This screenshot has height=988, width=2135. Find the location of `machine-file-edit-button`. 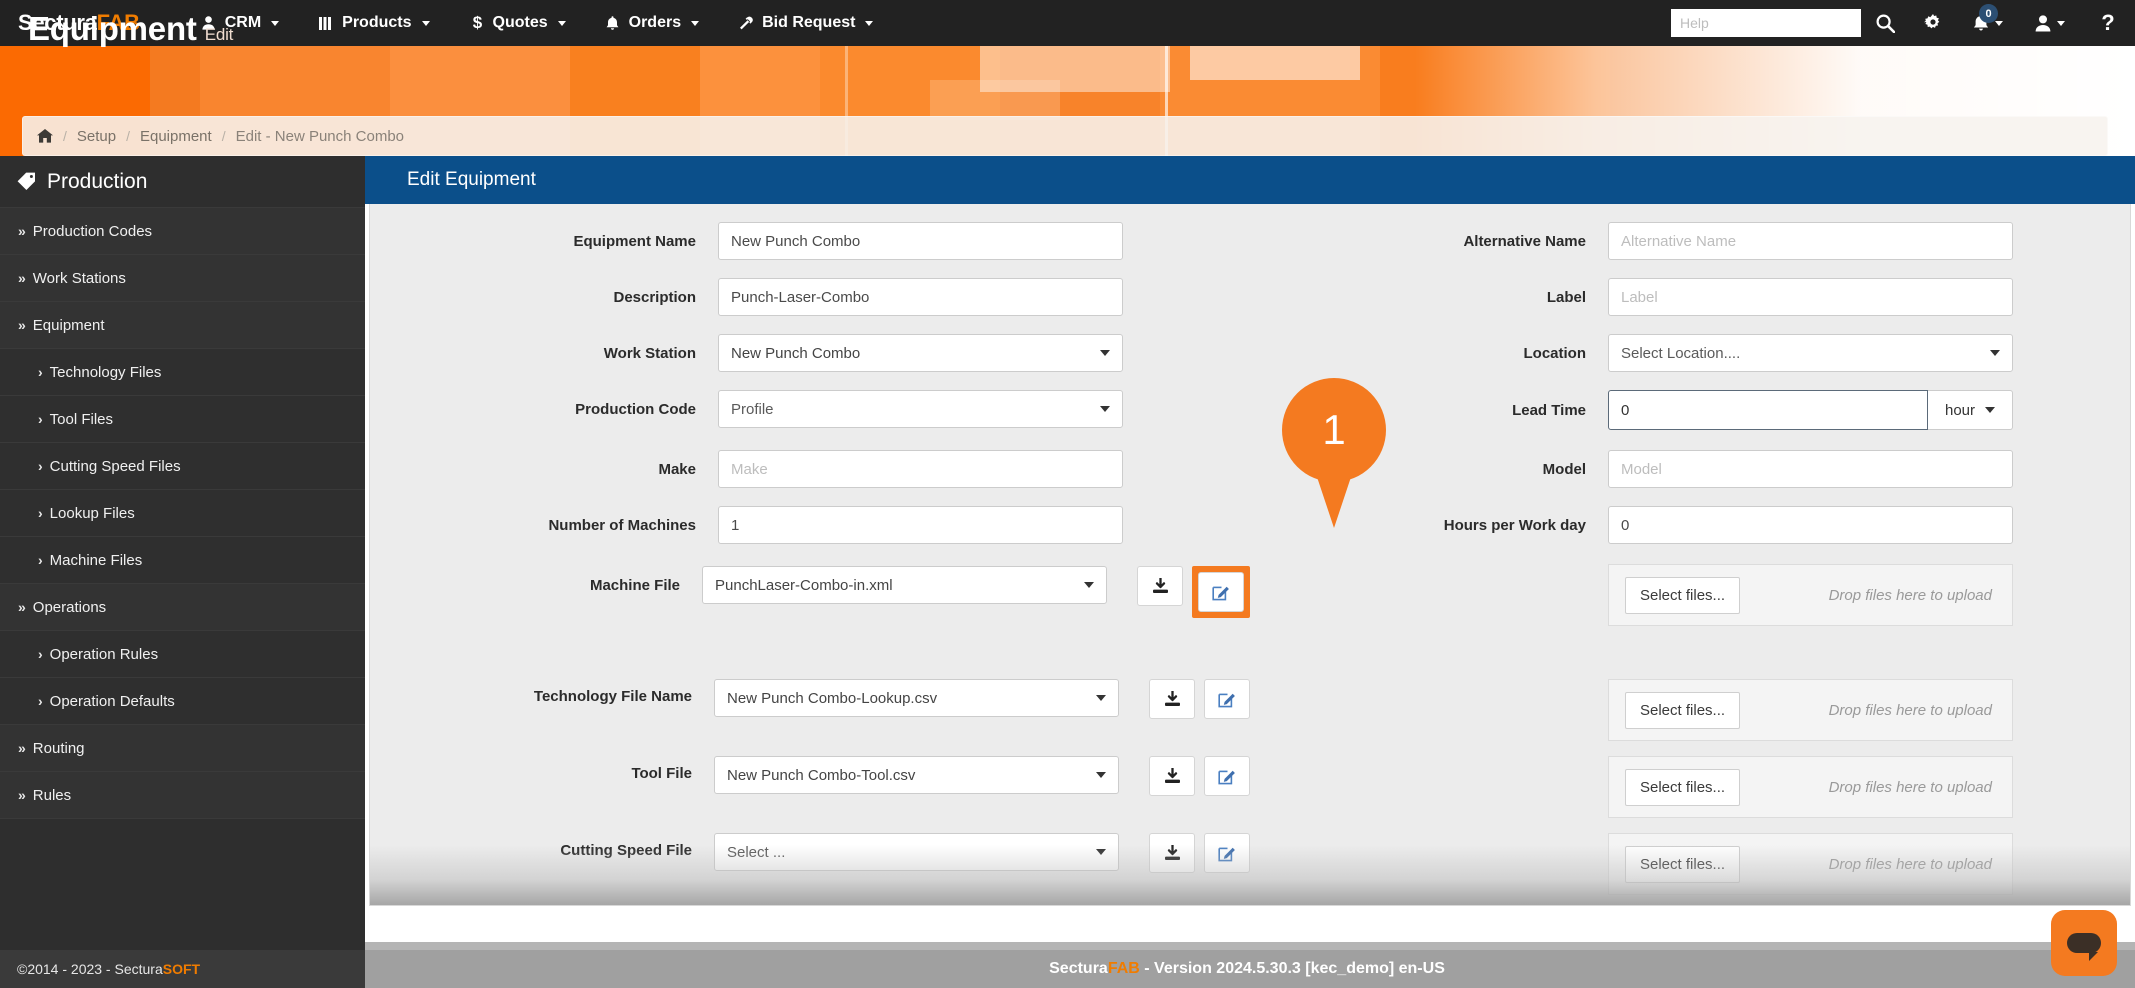

machine-file-edit-button is located at coordinates (1221, 592).